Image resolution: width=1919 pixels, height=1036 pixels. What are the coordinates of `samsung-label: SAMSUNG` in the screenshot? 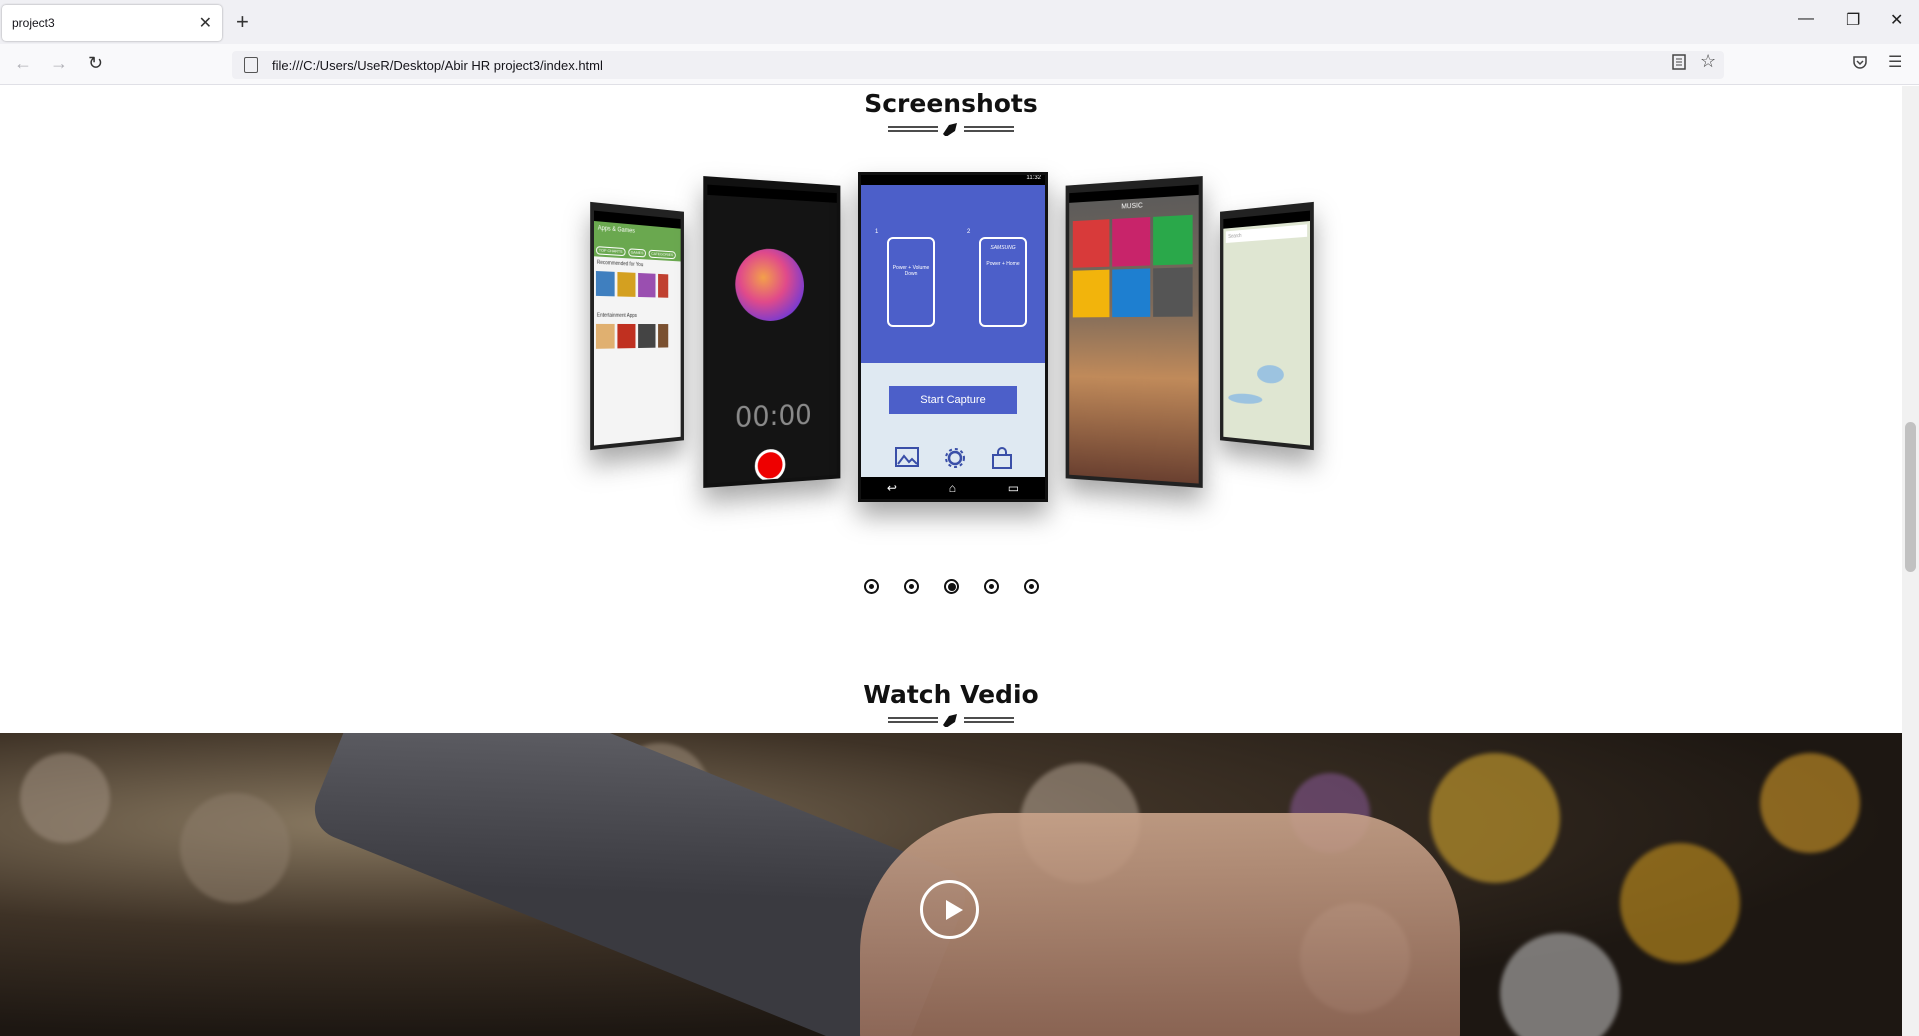 It's located at (1003, 248).